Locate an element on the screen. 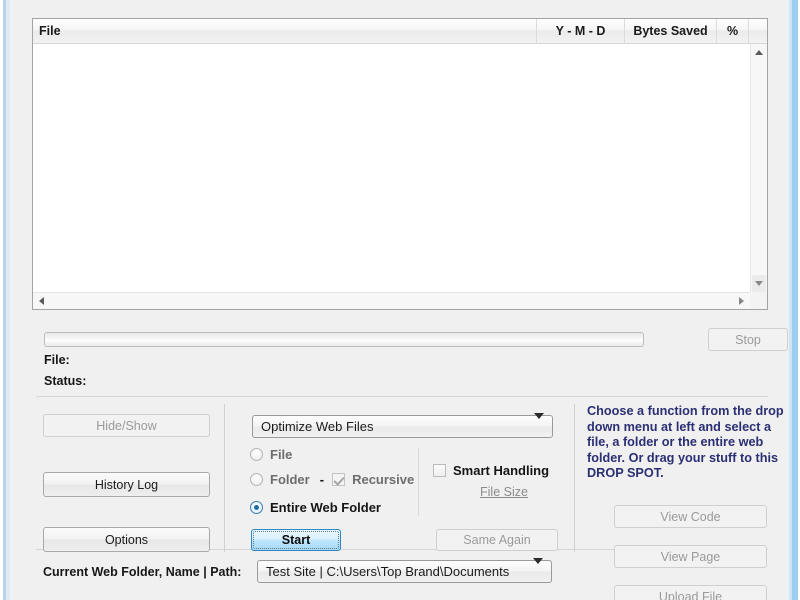  column-header-bytes-saved: Bytes Saved is located at coordinates (671, 31).